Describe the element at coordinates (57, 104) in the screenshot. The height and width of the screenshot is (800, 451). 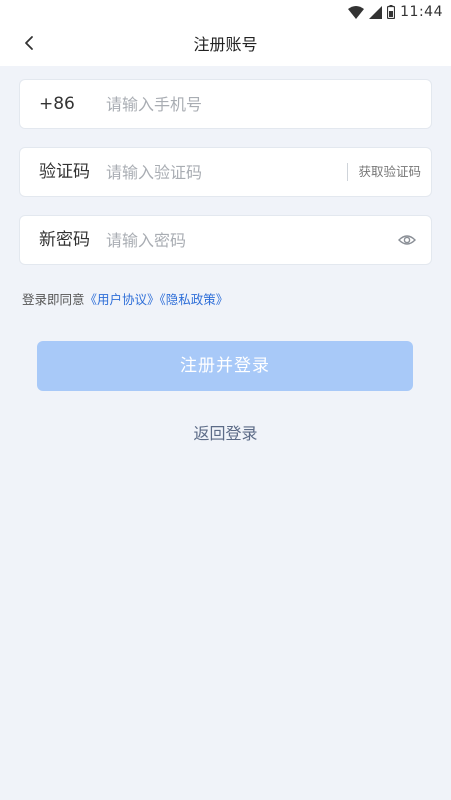
I see `country-code-label: +86` at that location.